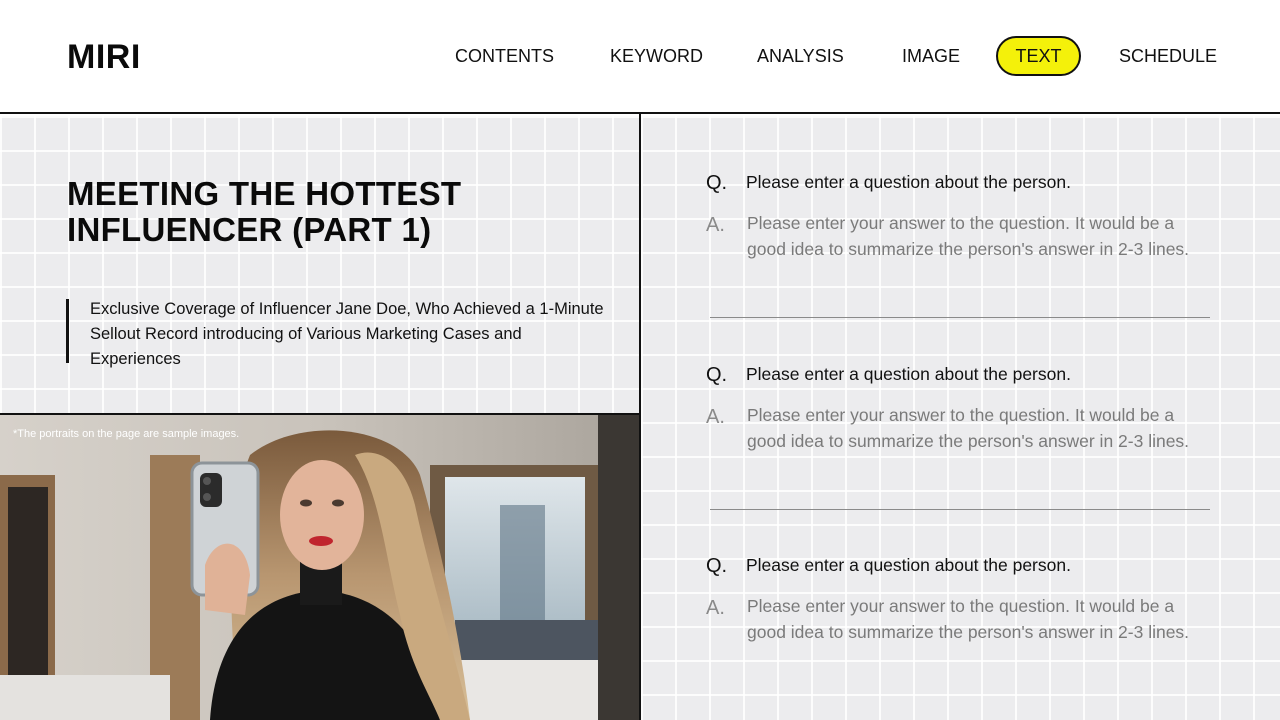  What do you see at coordinates (504, 56) in the screenshot?
I see `nav-contents: CONTENTS` at bounding box center [504, 56].